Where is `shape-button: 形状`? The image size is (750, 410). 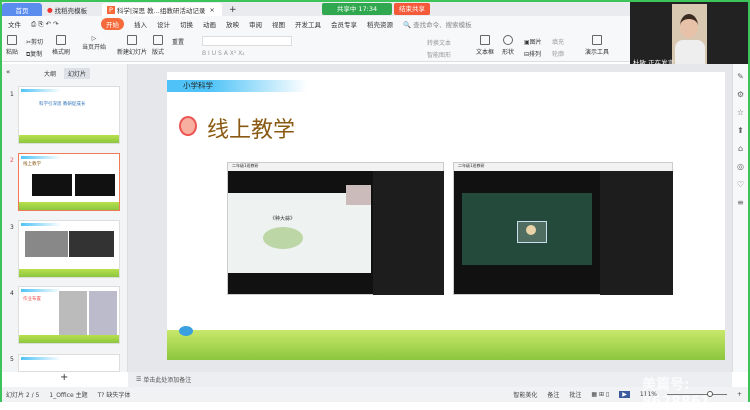
shape-button: 形状 is located at coordinates (508, 45).